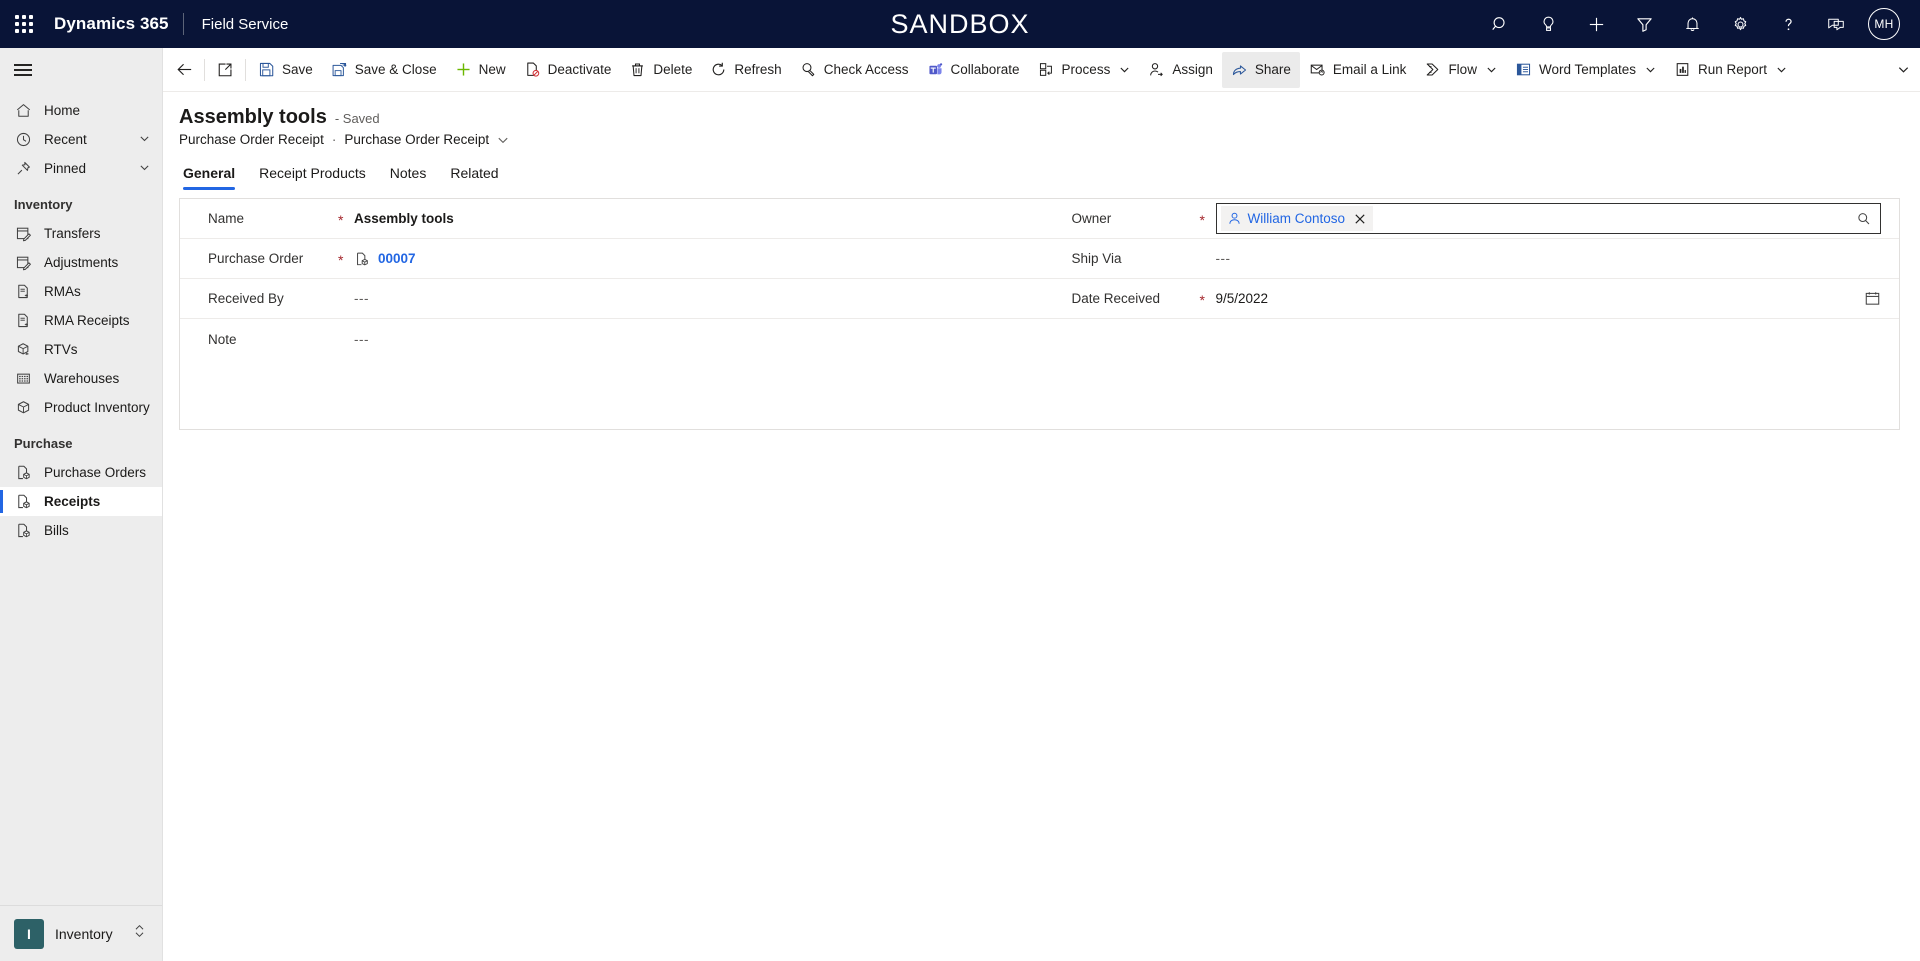 This screenshot has width=1920, height=961. What do you see at coordinates (1644, 24) in the screenshot?
I see `filter-icon` at bounding box center [1644, 24].